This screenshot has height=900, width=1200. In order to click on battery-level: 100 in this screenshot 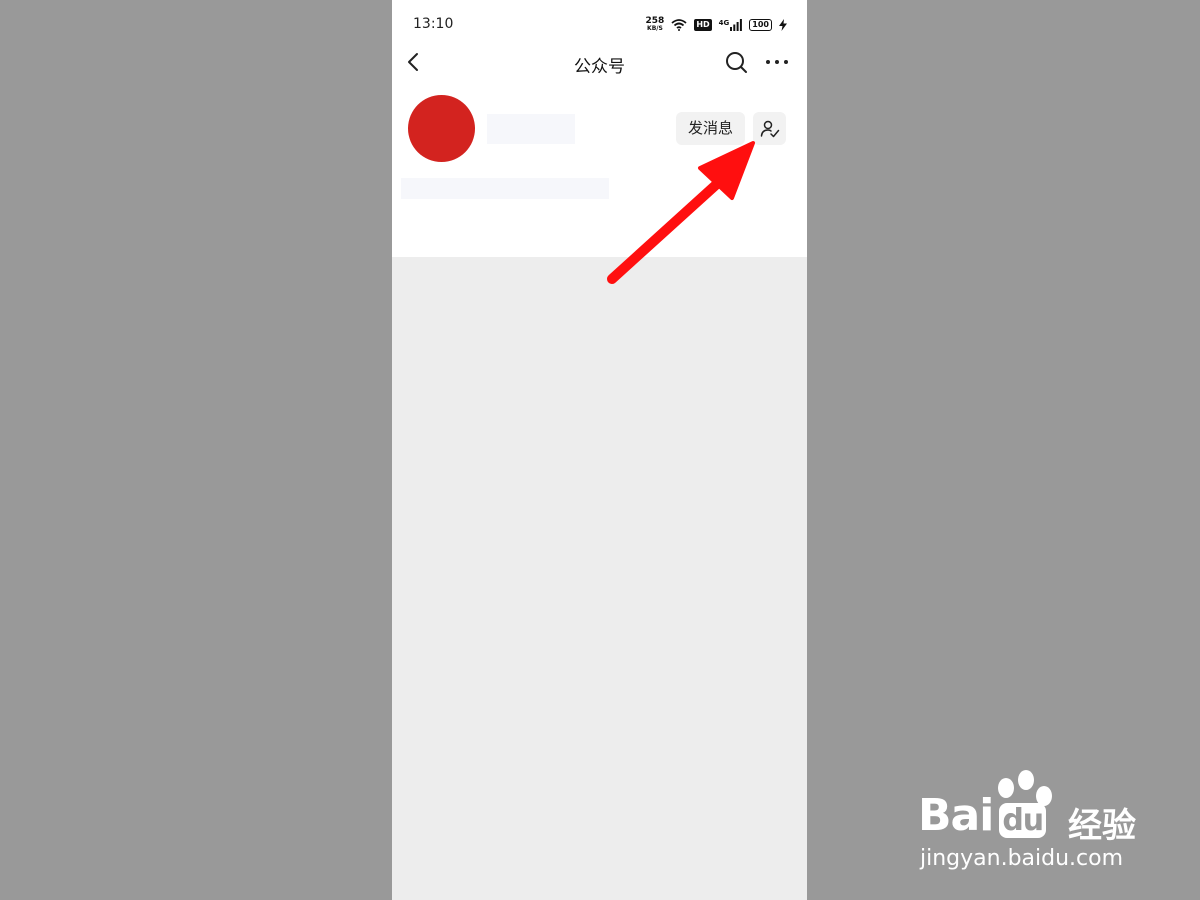, I will do `click(760, 25)`.